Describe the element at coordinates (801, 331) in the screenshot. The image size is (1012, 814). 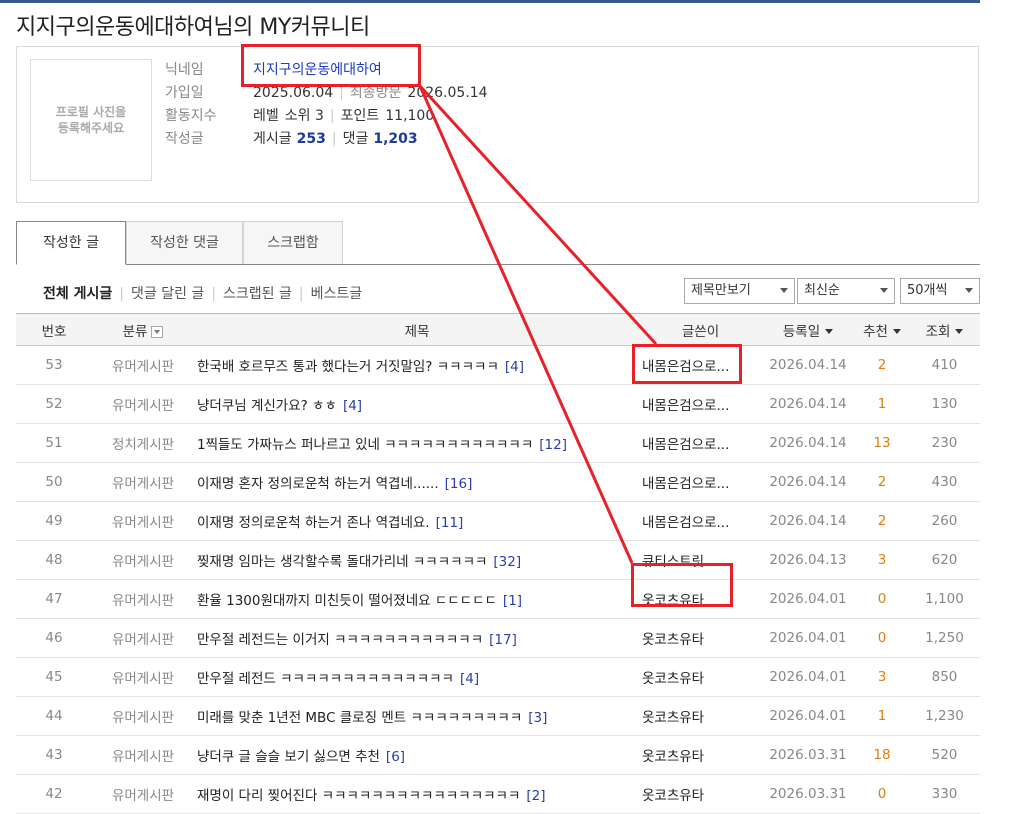
I see `header-date-label: 등록일` at that location.